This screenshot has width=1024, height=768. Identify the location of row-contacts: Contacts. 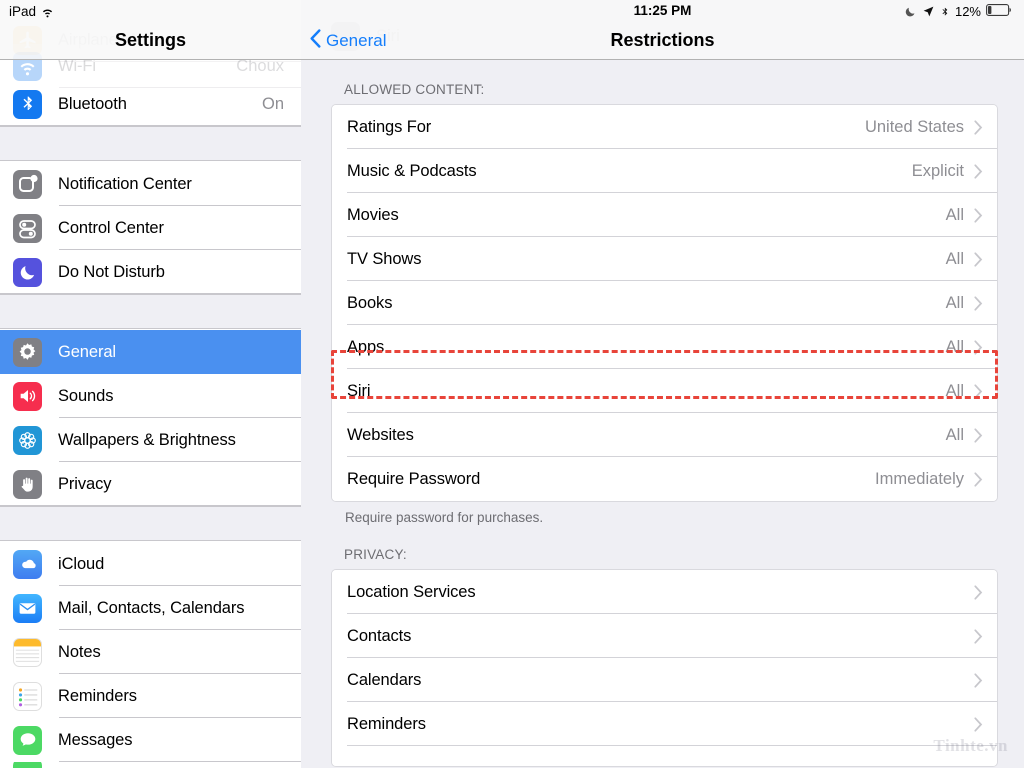
(664, 636).